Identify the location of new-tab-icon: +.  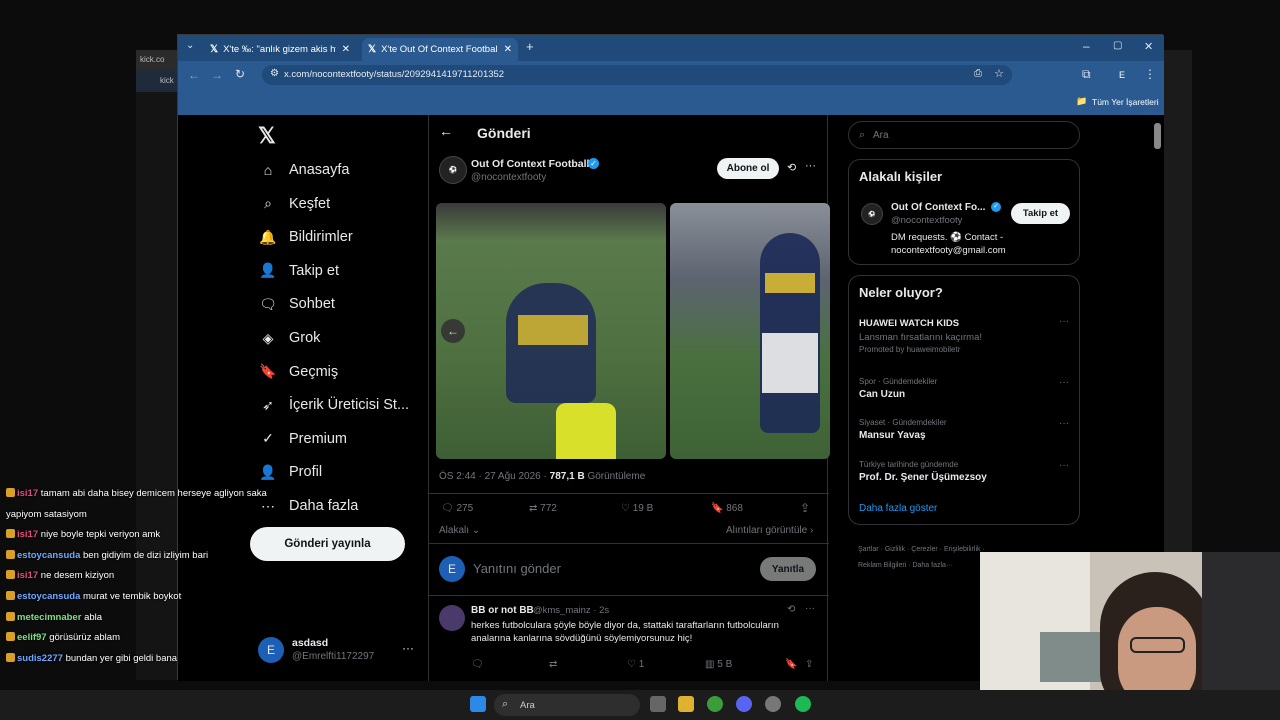
(530, 46).